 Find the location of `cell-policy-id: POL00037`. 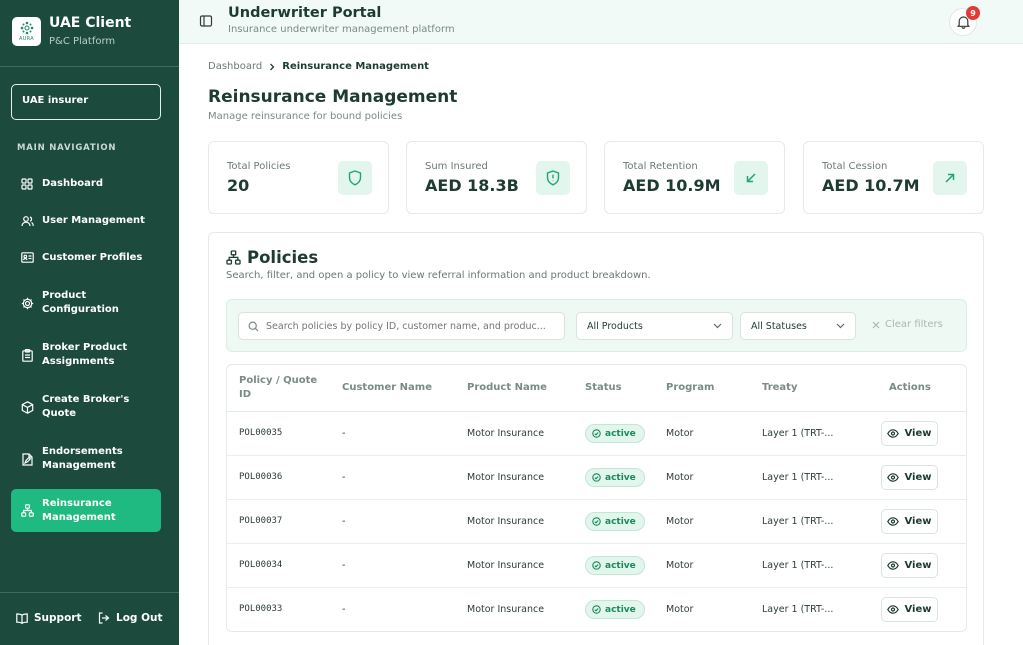

cell-policy-id: POL00037 is located at coordinates (261, 521).